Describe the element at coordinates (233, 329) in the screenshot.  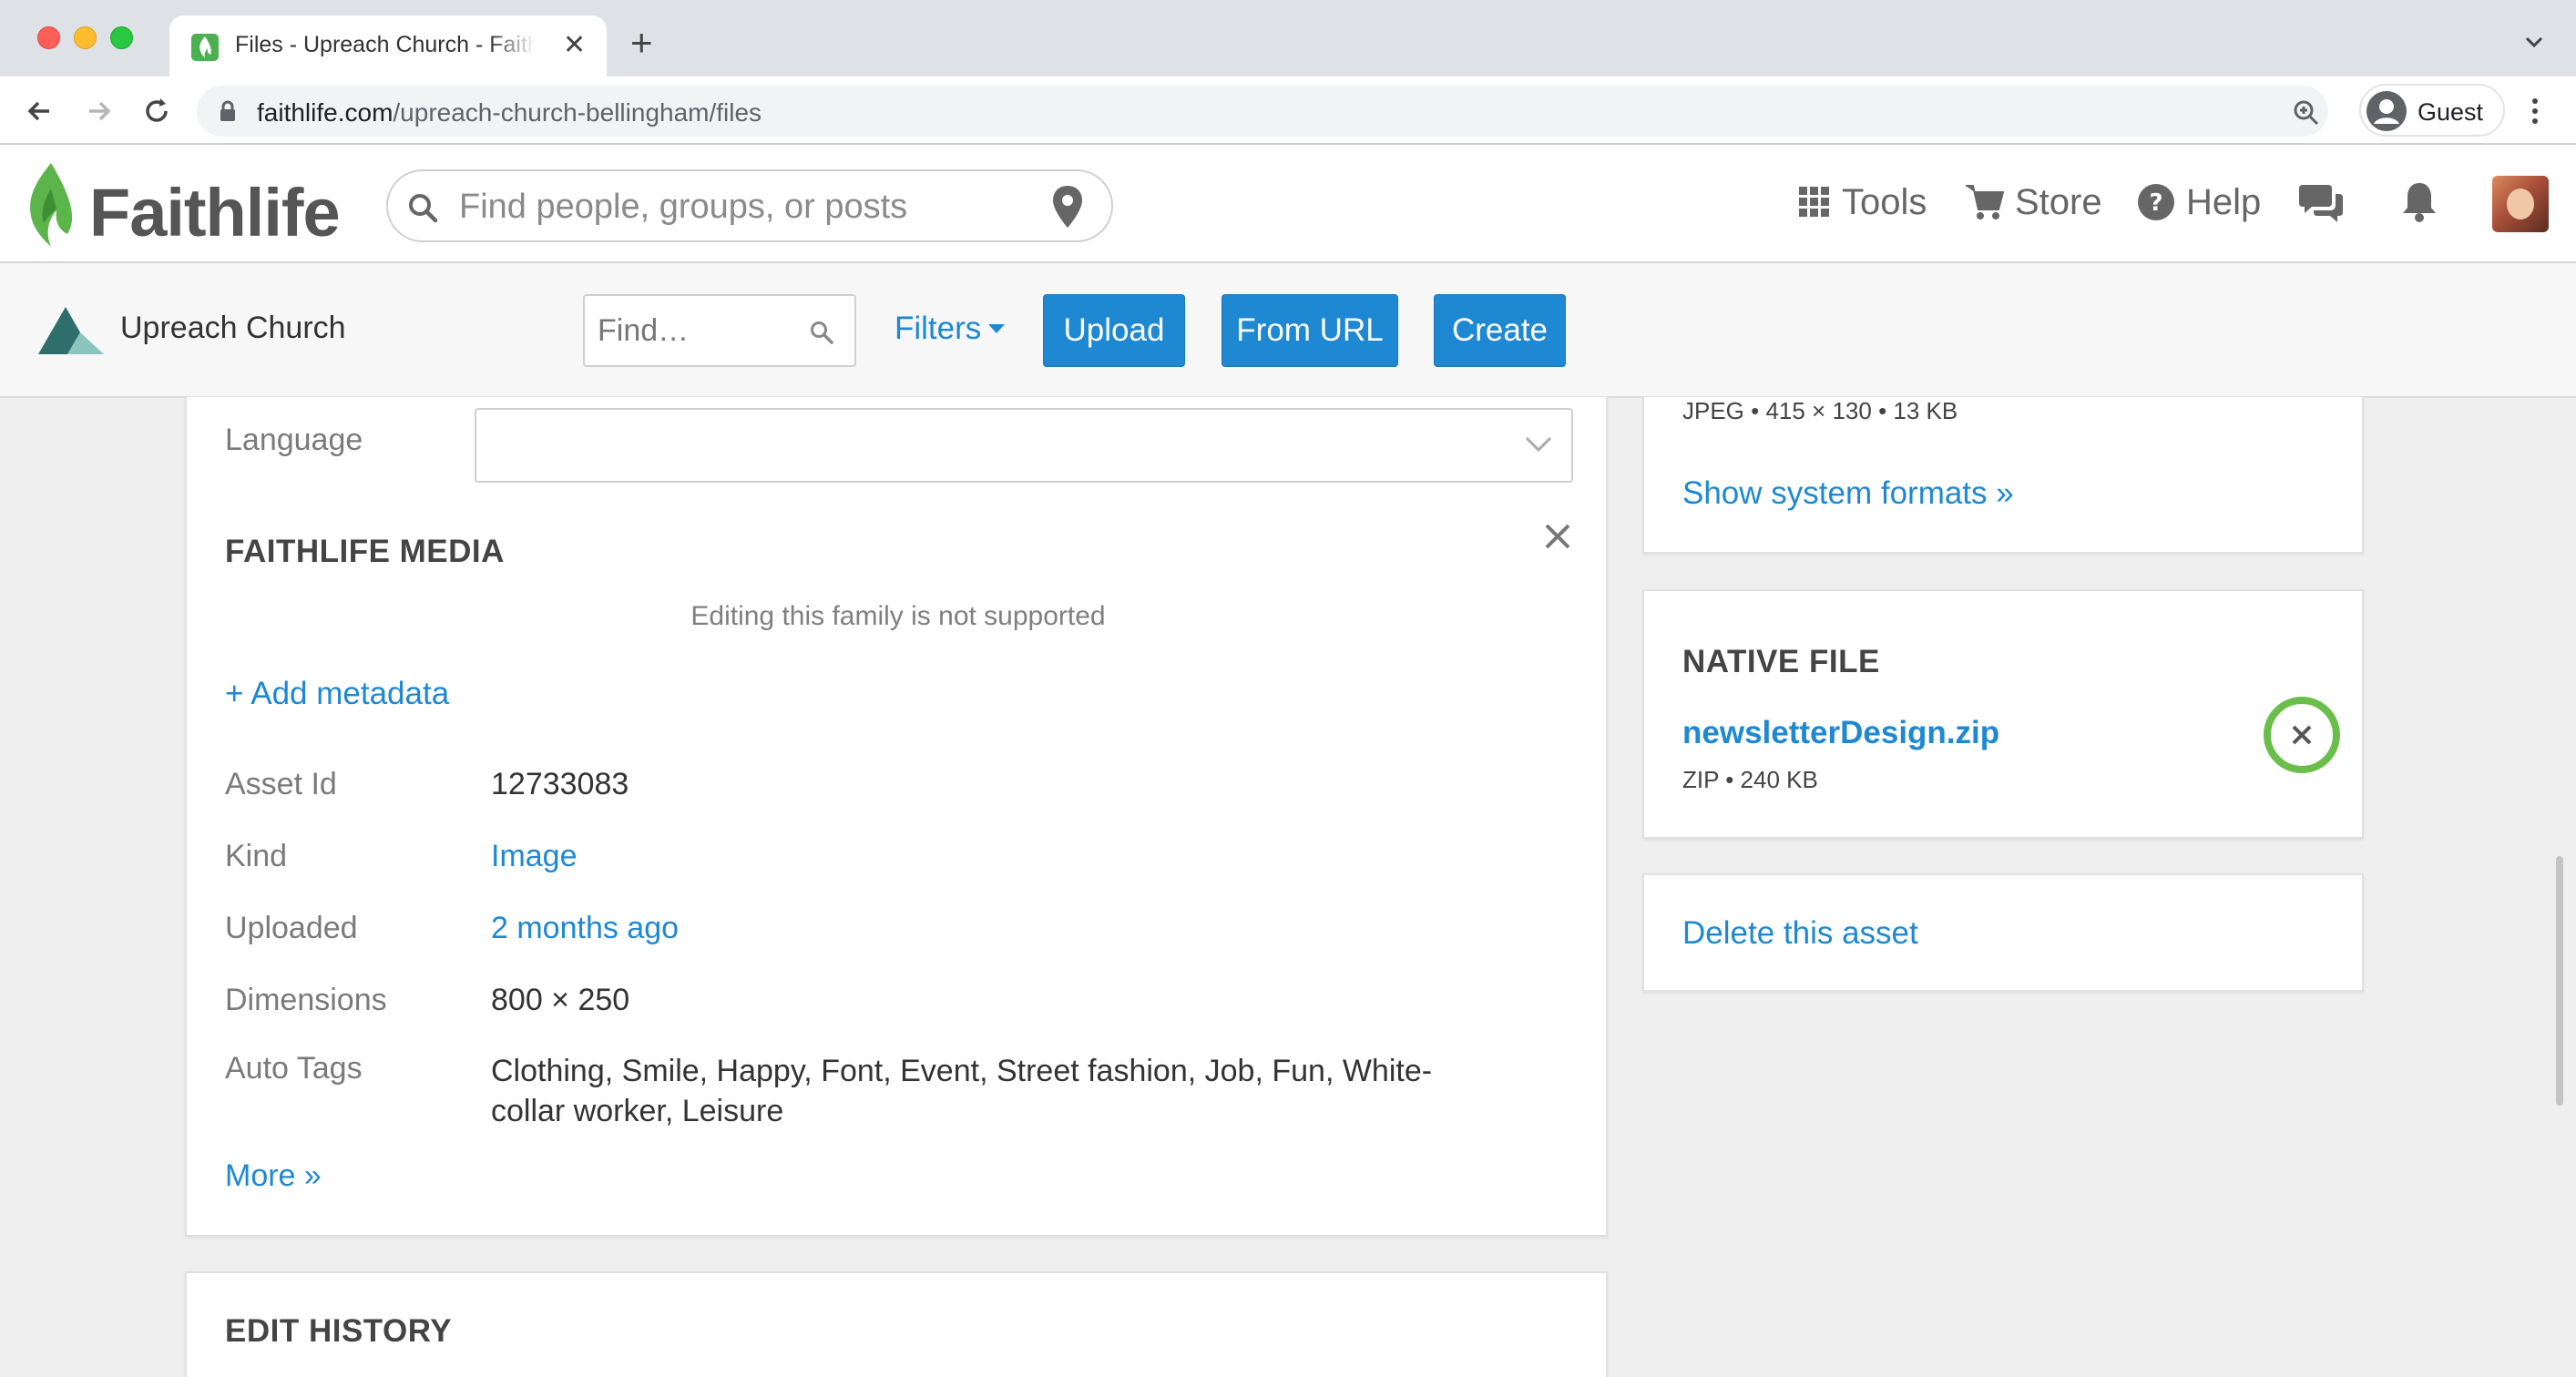
I see `church-name: Upreach Church` at that location.